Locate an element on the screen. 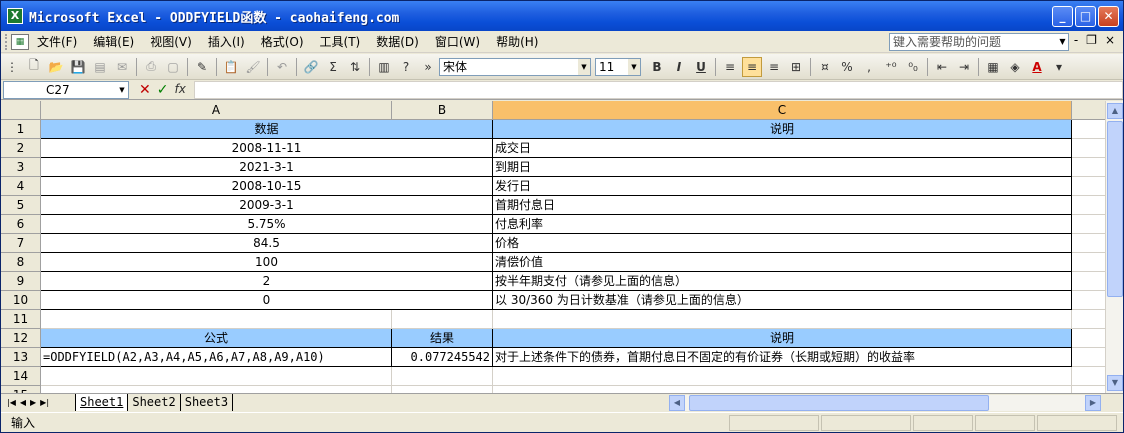 The width and height of the screenshot is (1124, 433). name-box-dropdown-icon: ▼ is located at coordinates (122, 90).